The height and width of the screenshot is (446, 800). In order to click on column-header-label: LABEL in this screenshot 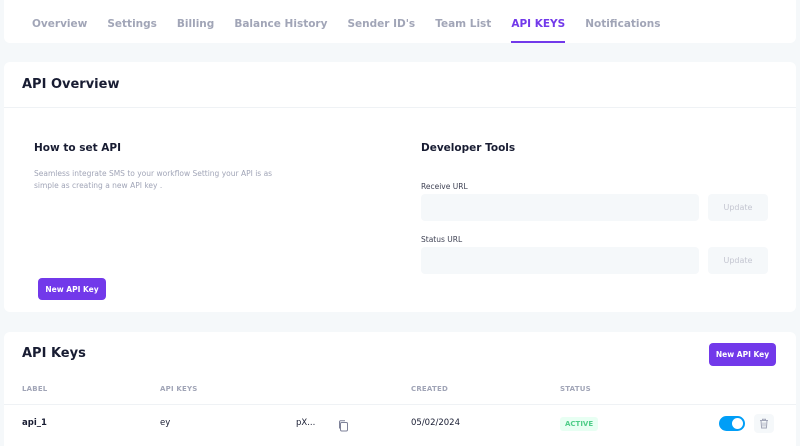, I will do `click(35, 389)`.